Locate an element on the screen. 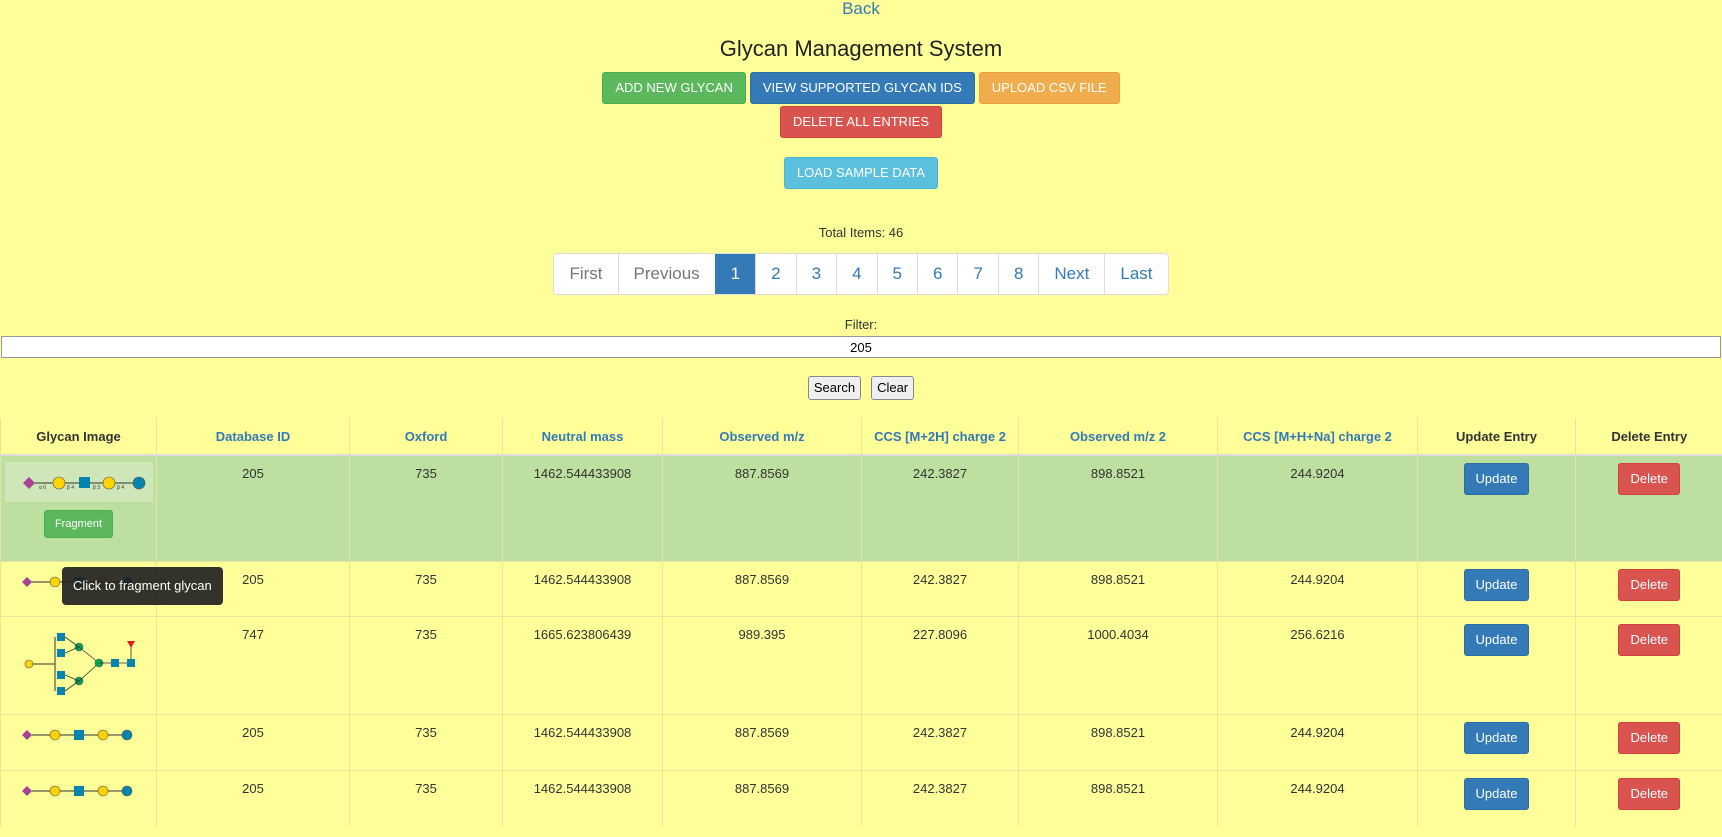  header-observed-mz: Observed m/z is located at coordinates (762, 437).